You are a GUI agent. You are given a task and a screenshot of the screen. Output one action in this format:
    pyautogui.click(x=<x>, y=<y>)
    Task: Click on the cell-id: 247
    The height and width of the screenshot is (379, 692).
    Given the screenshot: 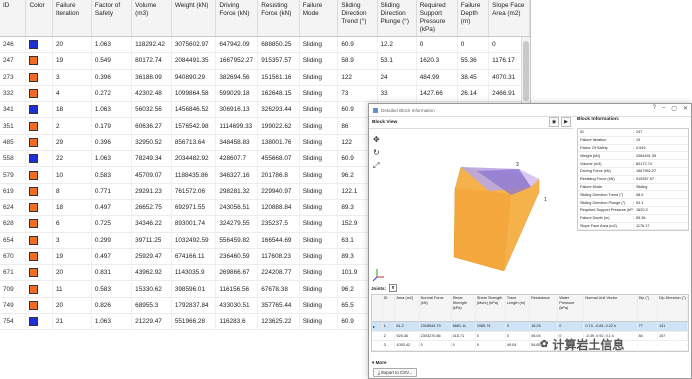 What is the action you would take?
    pyautogui.click(x=13, y=61)
    